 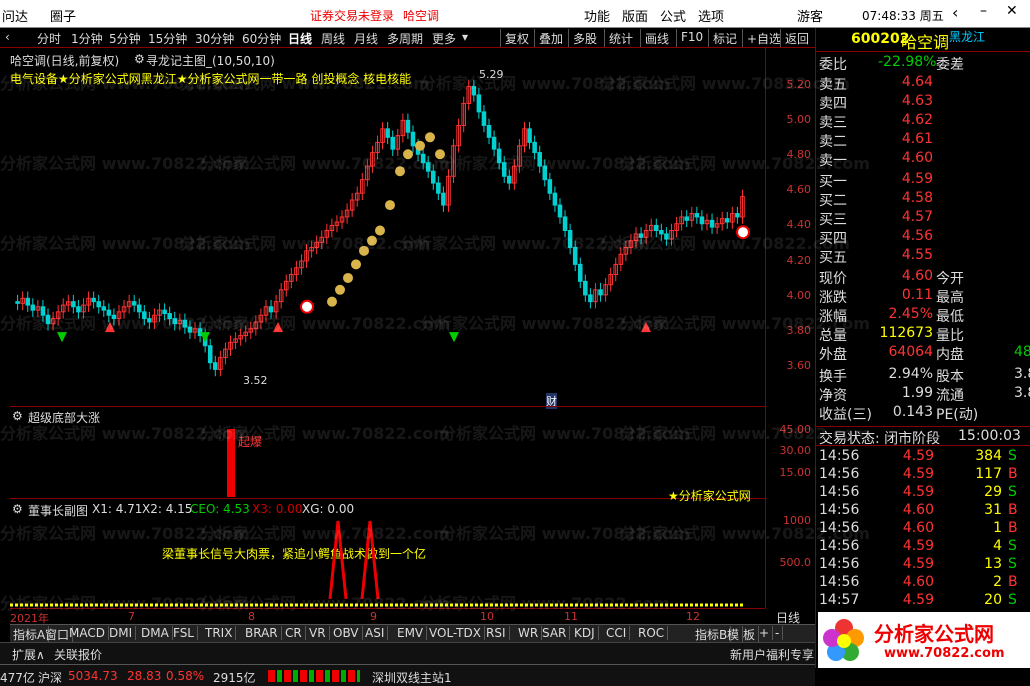 What do you see at coordinates (585, 633) in the screenshot?
I see `indicator-tab-17: KDJ` at bounding box center [585, 633].